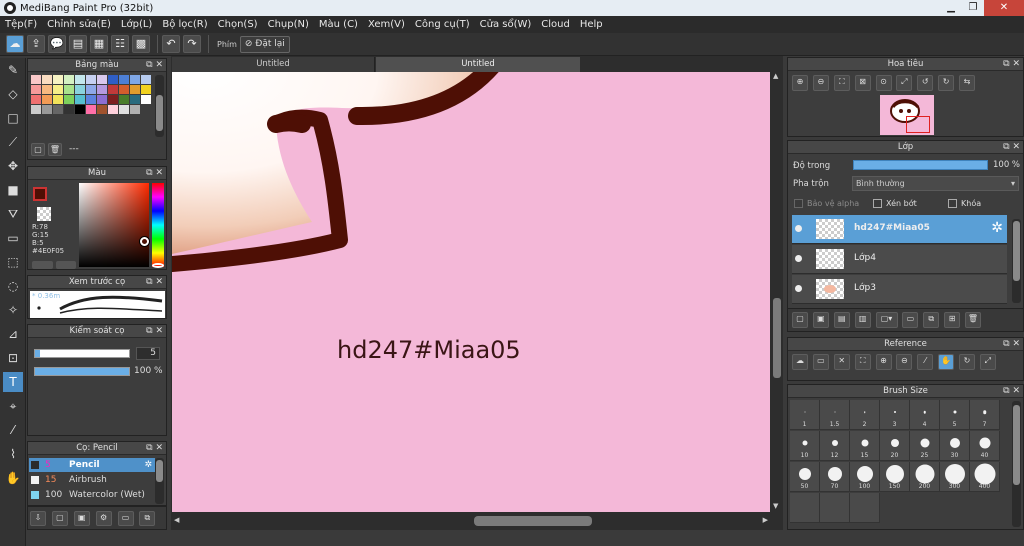 Image resolution: width=1024 pixels, height=546 pixels. Describe the element at coordinates (955, 477) in the screenshot. I see `brush-size-cell: 300` at that location.